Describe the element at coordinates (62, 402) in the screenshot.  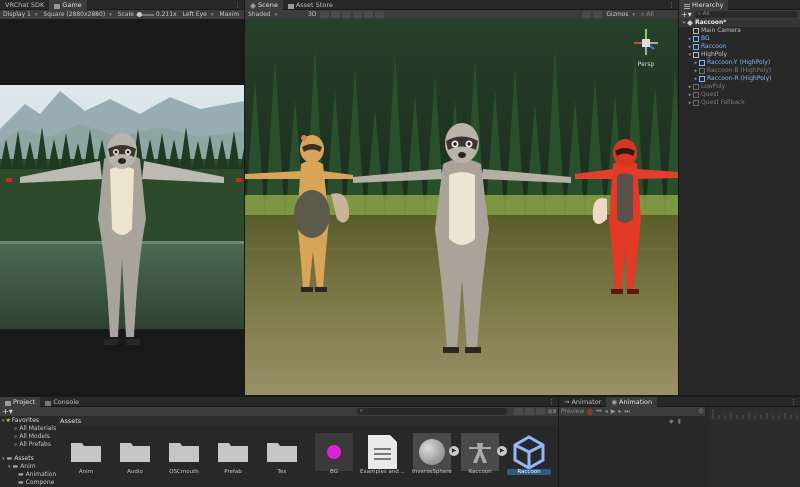
I see `tab-console: Console` at that location.